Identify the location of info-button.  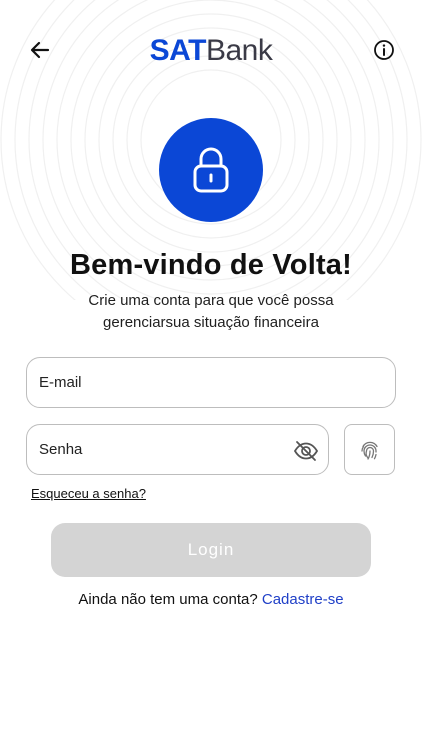
(384, 50).